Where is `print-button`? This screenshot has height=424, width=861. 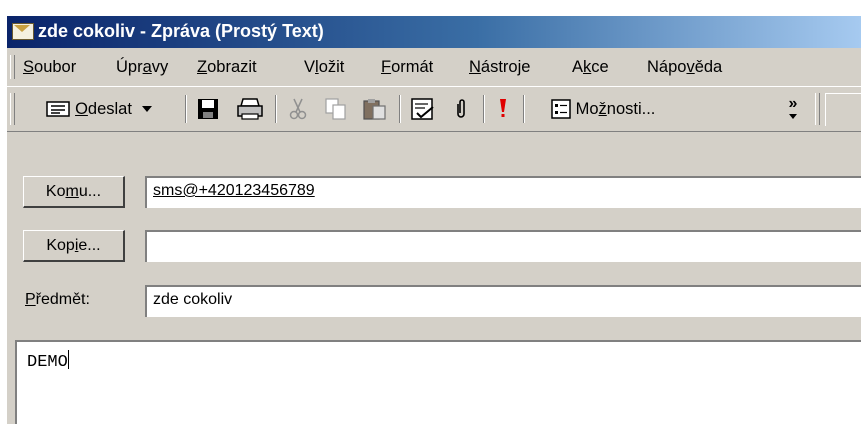
print-button is located at coordinates (250, 109).